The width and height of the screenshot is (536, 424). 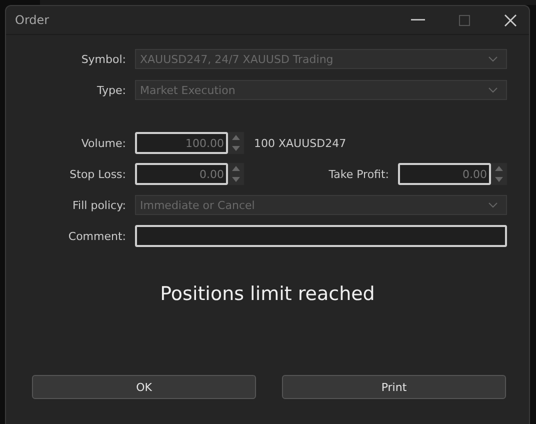 I want to click on field-label: Volume:, so click(x=103, y=143).